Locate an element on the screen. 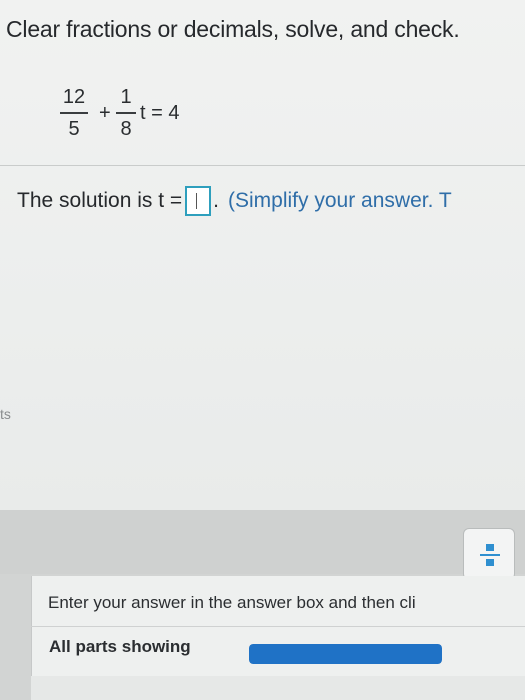 This screenshot has width=525, height=700. answer-input is located at coordinates (198, 201).